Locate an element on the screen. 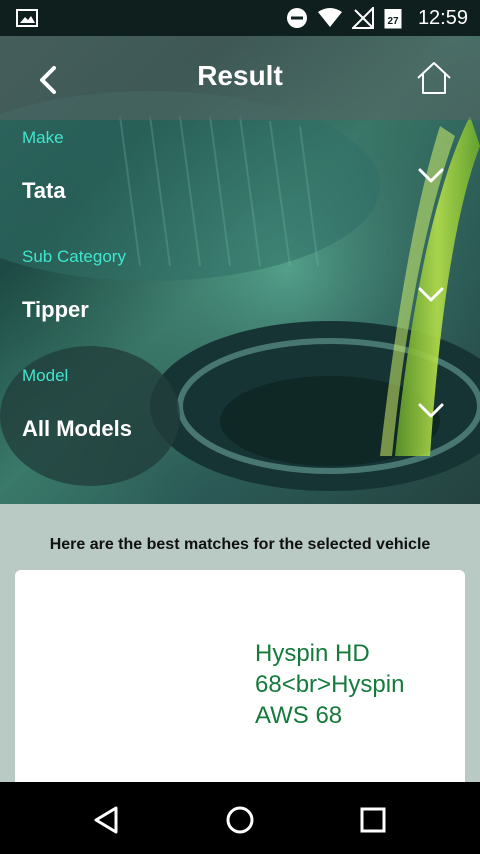  sub-category-label: Sub Category is located at coordinates (74, 256).